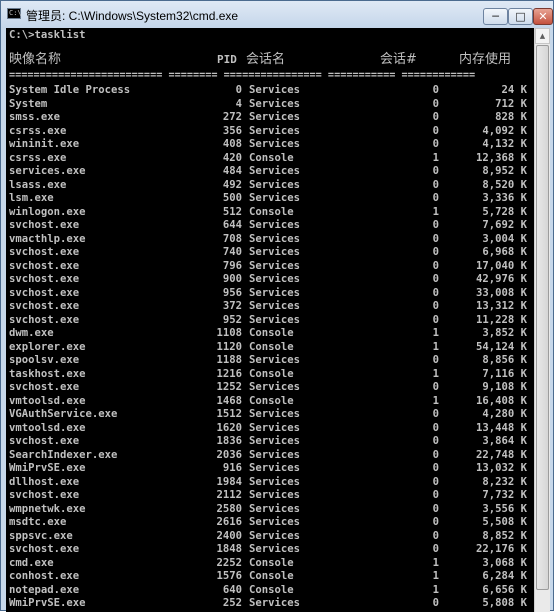  What do you see at coordinates (504, 252) in the screenshot?
I see `process-mem-usage: 6,968 K` at bounding box center [504, 252].